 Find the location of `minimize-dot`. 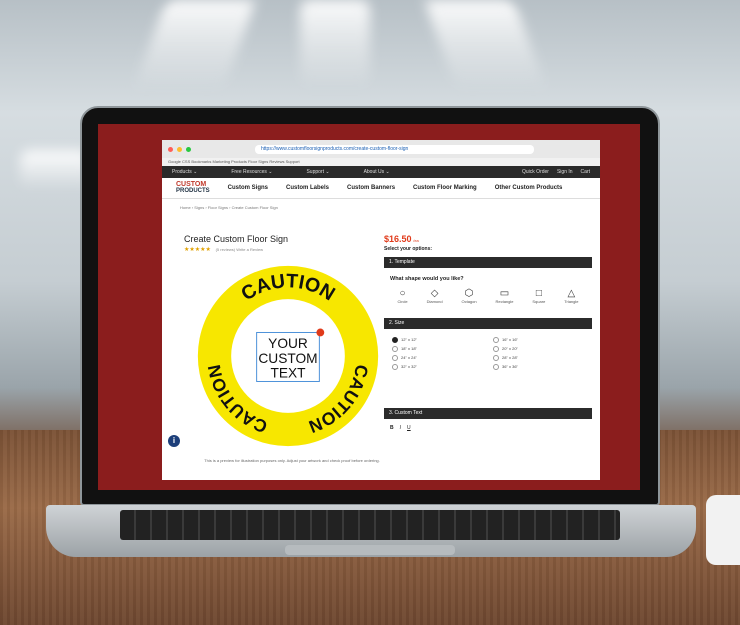

minimize-dot is located at coordinates (179, 149).